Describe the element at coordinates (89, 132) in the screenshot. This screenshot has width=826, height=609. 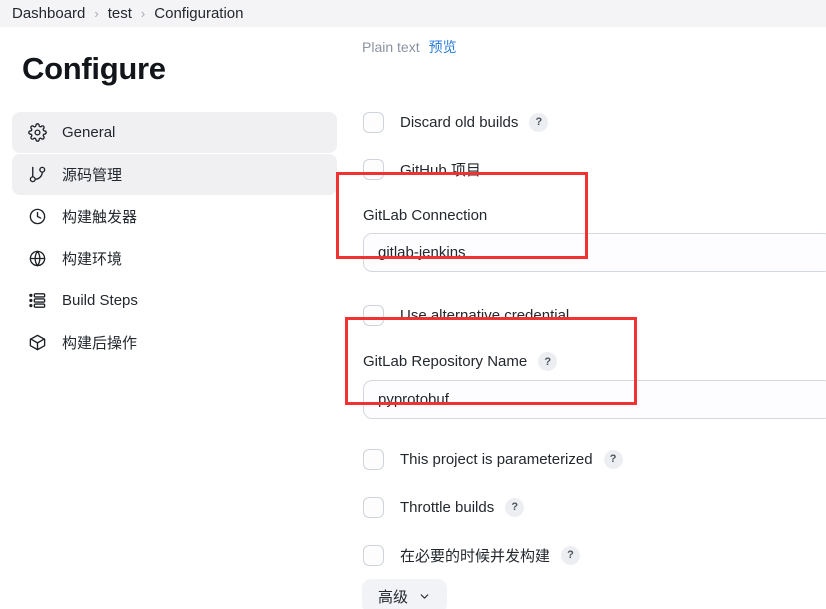
I see `sidebar-item-label: General` at that location.